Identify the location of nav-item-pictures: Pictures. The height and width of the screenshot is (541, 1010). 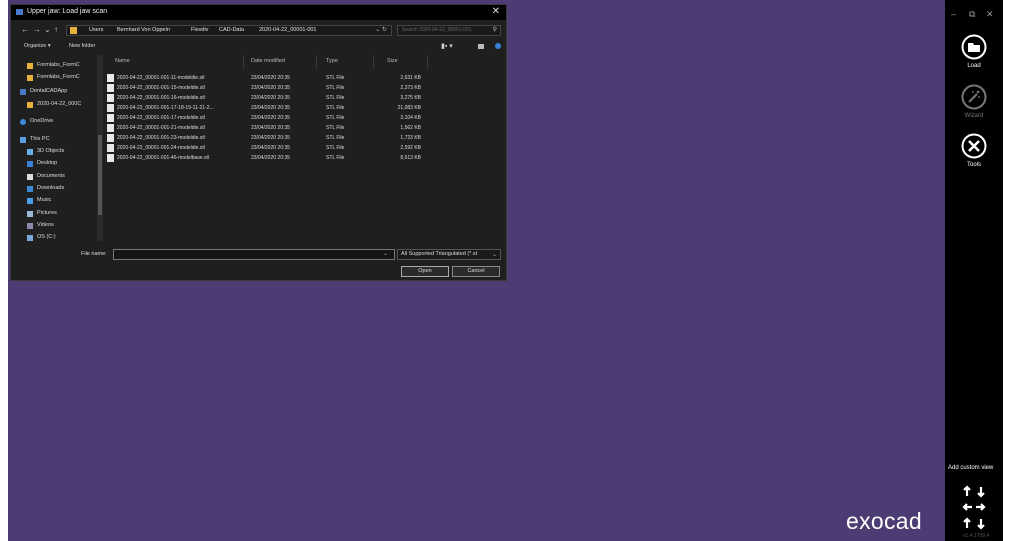
(56, 214).